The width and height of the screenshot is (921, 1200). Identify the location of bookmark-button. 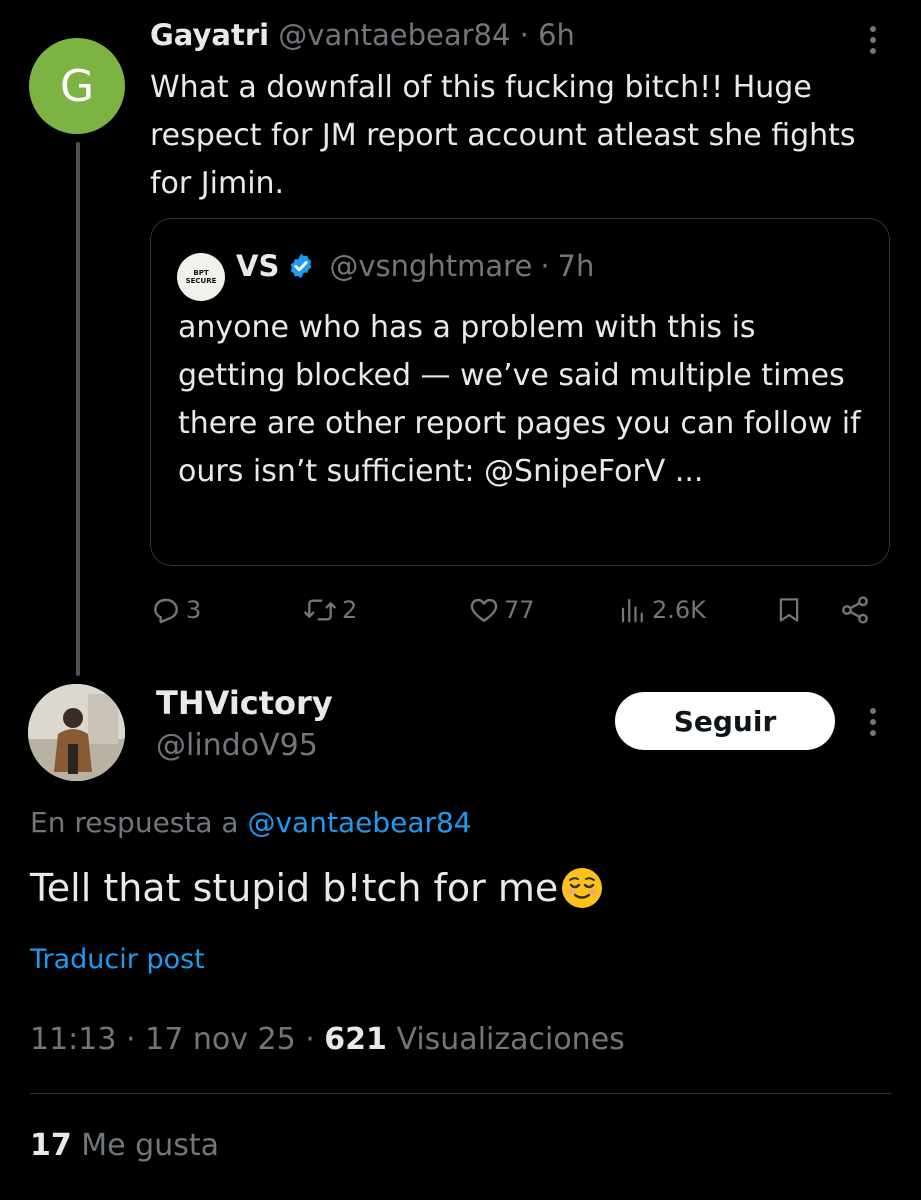
(791, 610).